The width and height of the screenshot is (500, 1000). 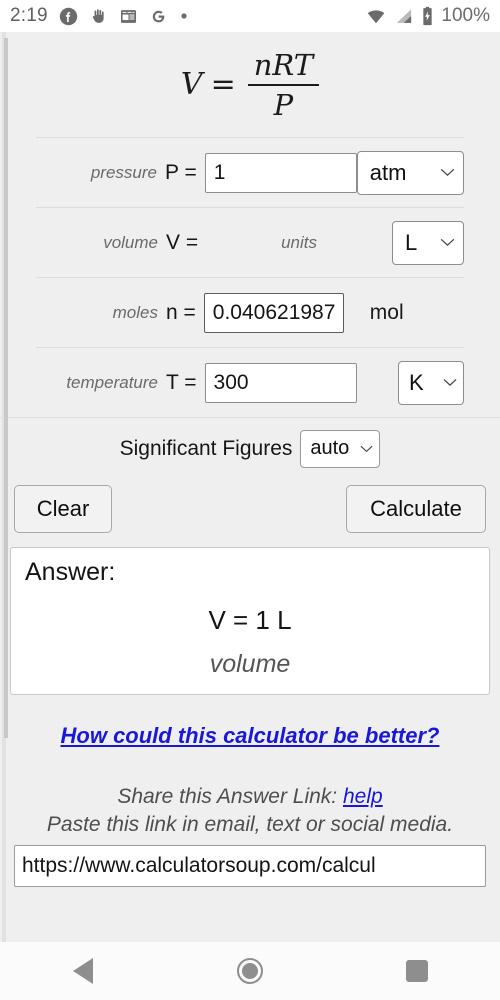 What do you see at coordinates (181, 312) in the screenshot?
I see `moles-symbol: n =` at bounding box center [181, 312].